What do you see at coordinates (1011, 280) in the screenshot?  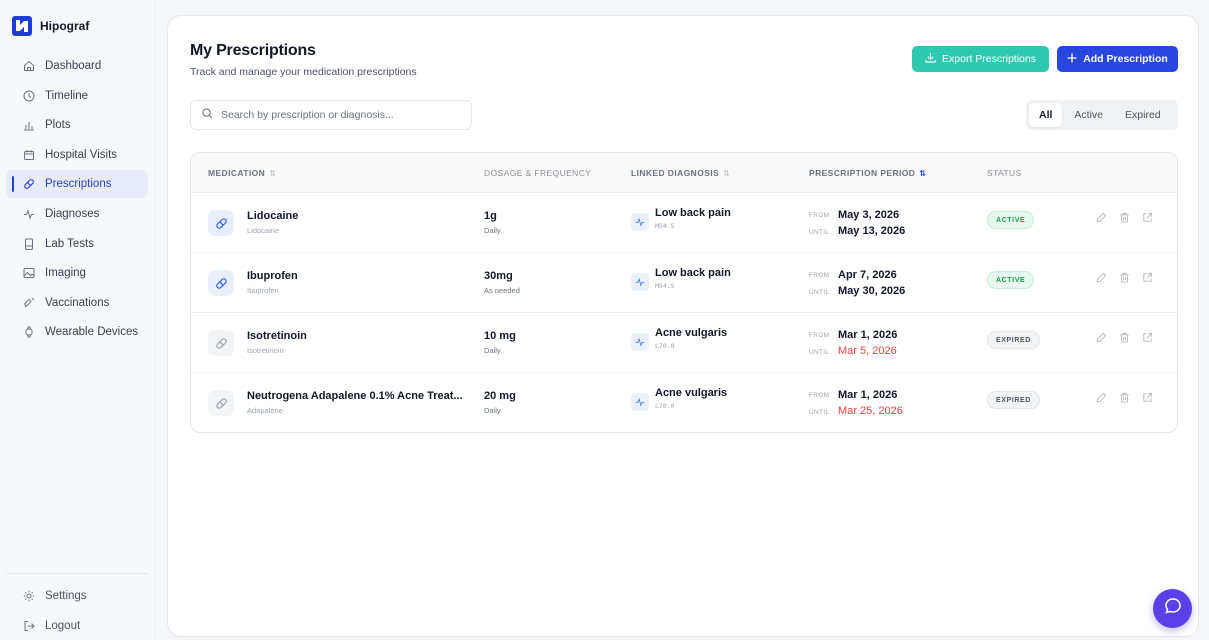 I see `status-badge: ACTIVE` at bounding box center [1011, 280].